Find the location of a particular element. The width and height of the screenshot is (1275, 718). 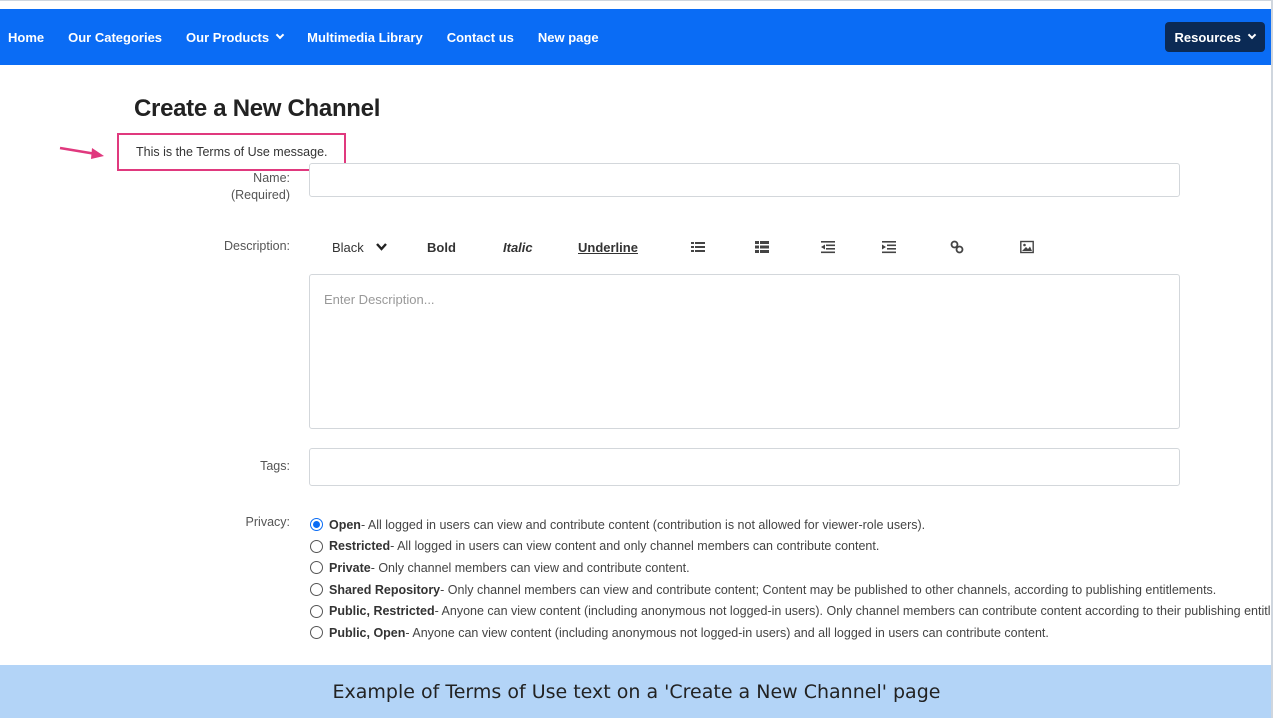

nav-our-products: Our Products is located at coordinates (235, 37).